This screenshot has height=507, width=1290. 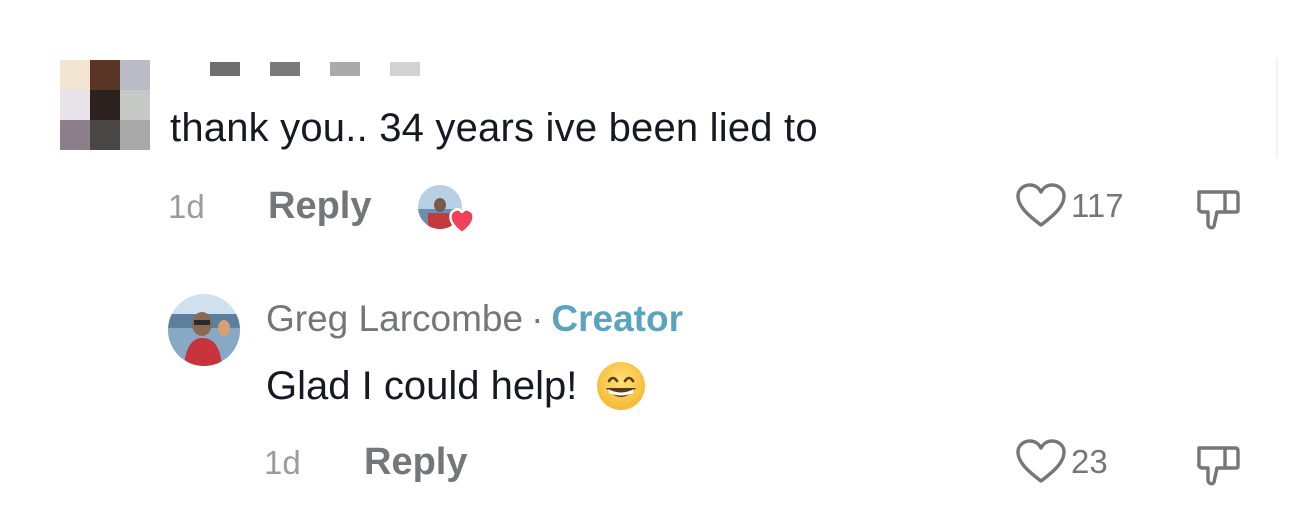 I want to click on creator-liked-badge, so click(x=447, y=209).